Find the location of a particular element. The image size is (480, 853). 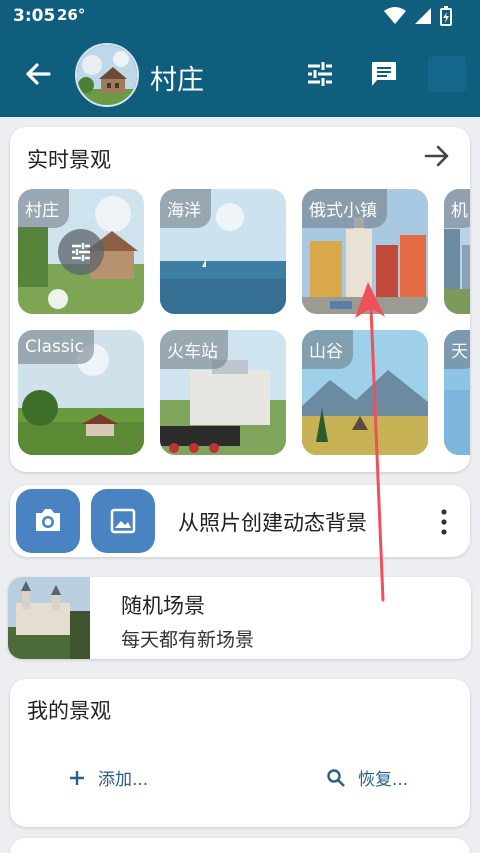

search-icon is located at coordinates (336, 777).